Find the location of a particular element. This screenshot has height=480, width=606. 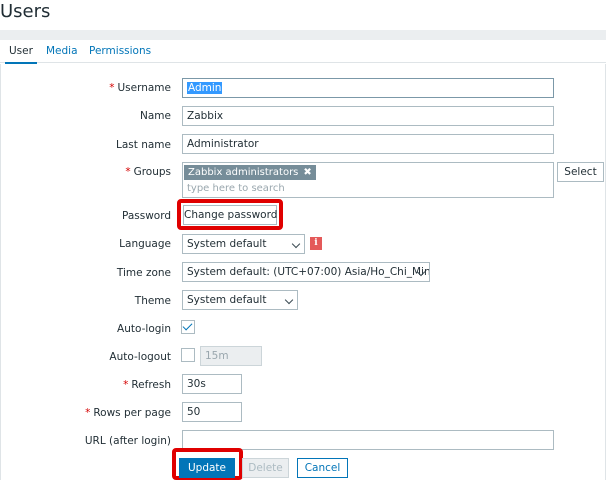

groups-search-placeholder: type here to search is located at coordinates (236, 188).